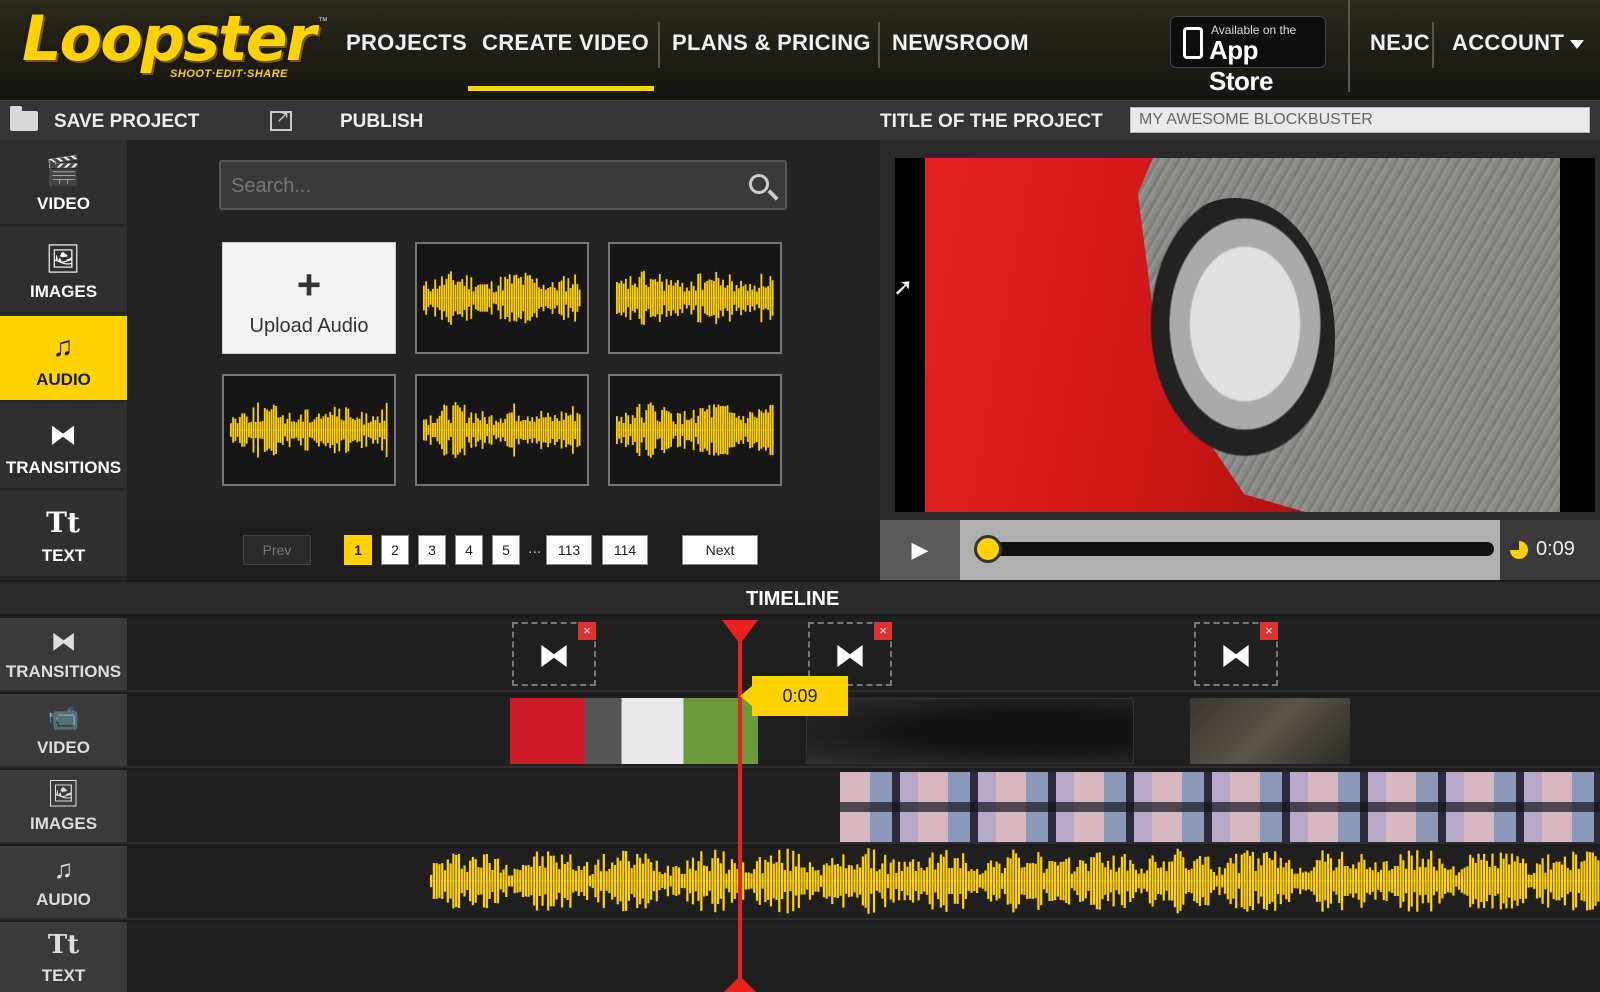 Image resolution: width=1600 pixels, height=992 pixels. Describe the element at coordinates (1360, 120) in the screenshot. I see `project-title-input` at that location.